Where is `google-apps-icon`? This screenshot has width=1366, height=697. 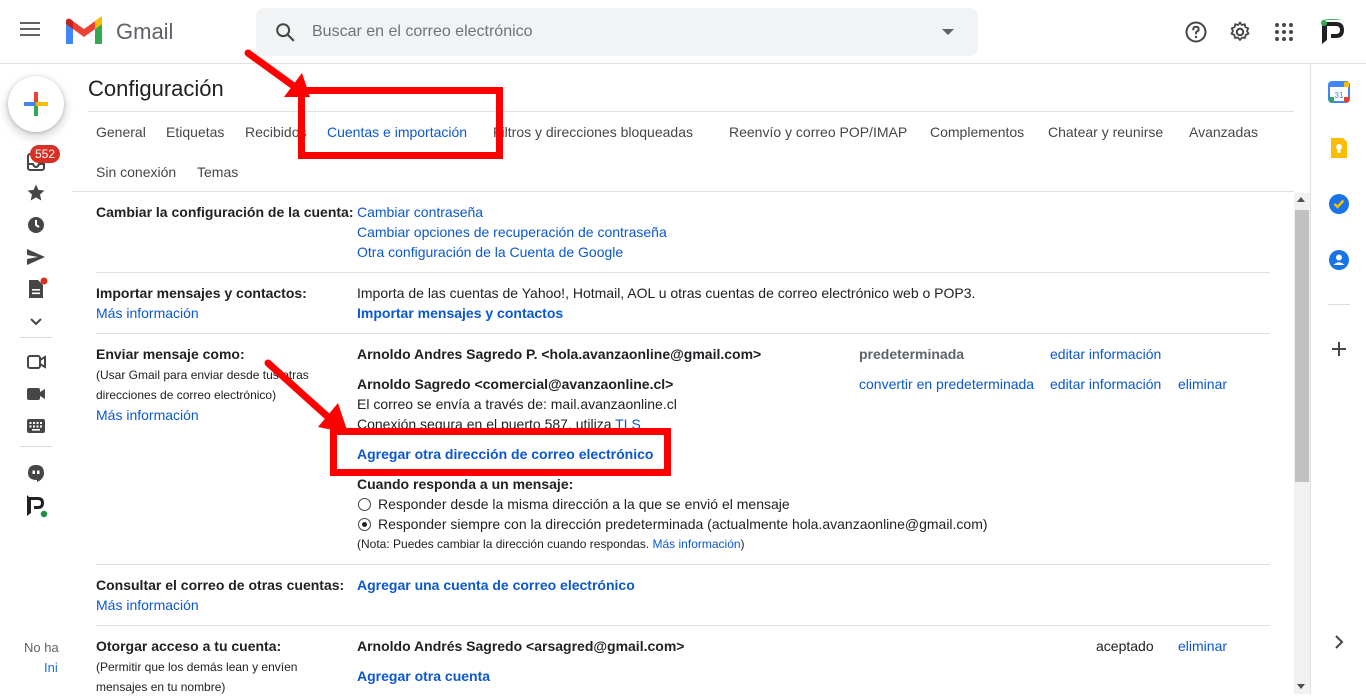 google-apps-icon is located at coordinates (1284, 32).